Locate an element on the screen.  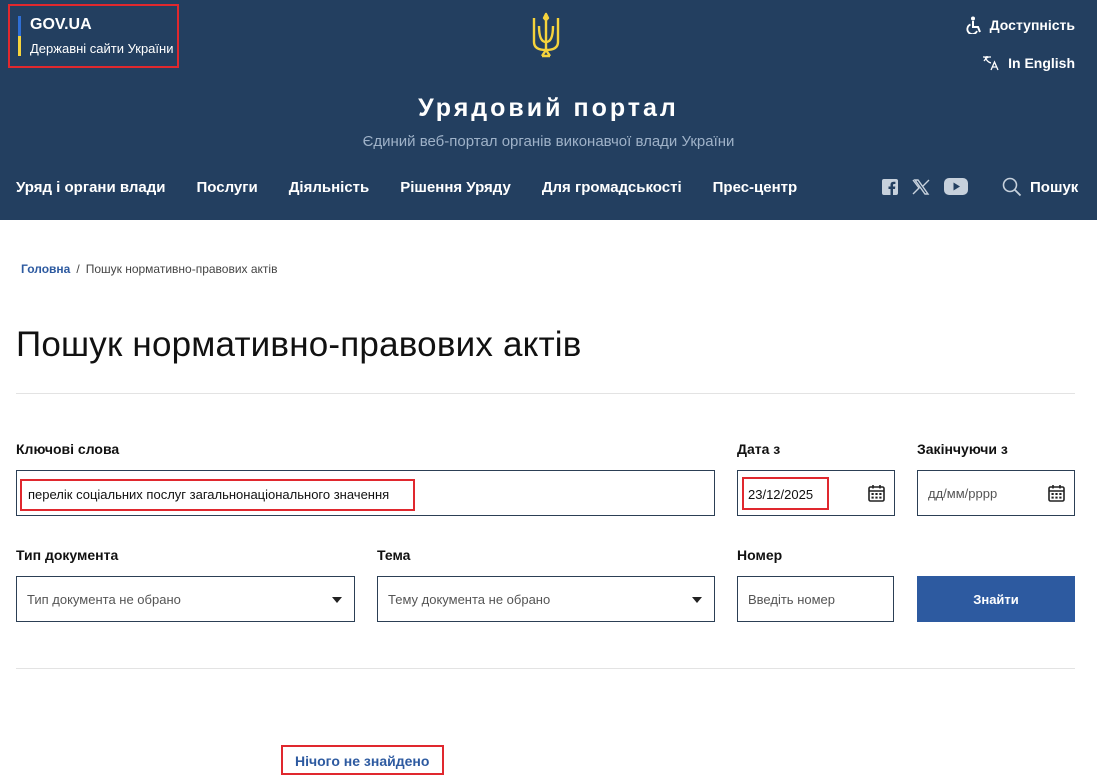
nav-item-services: Послуги is located at coordinates (227, 187).